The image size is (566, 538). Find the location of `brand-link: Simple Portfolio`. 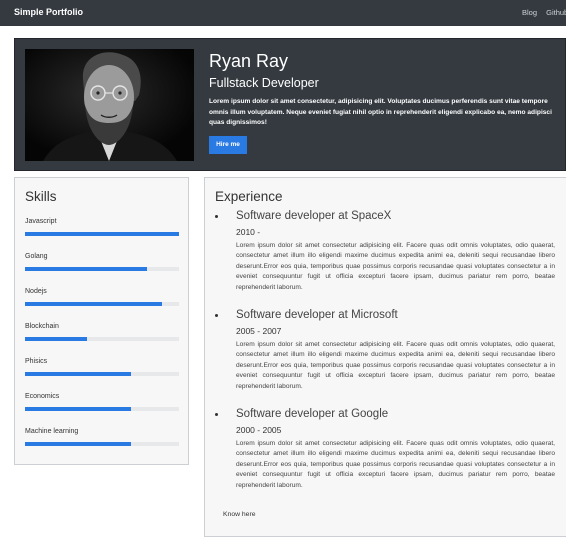

brand-link: Simple Portfolio is located at coordinates (48, 12).